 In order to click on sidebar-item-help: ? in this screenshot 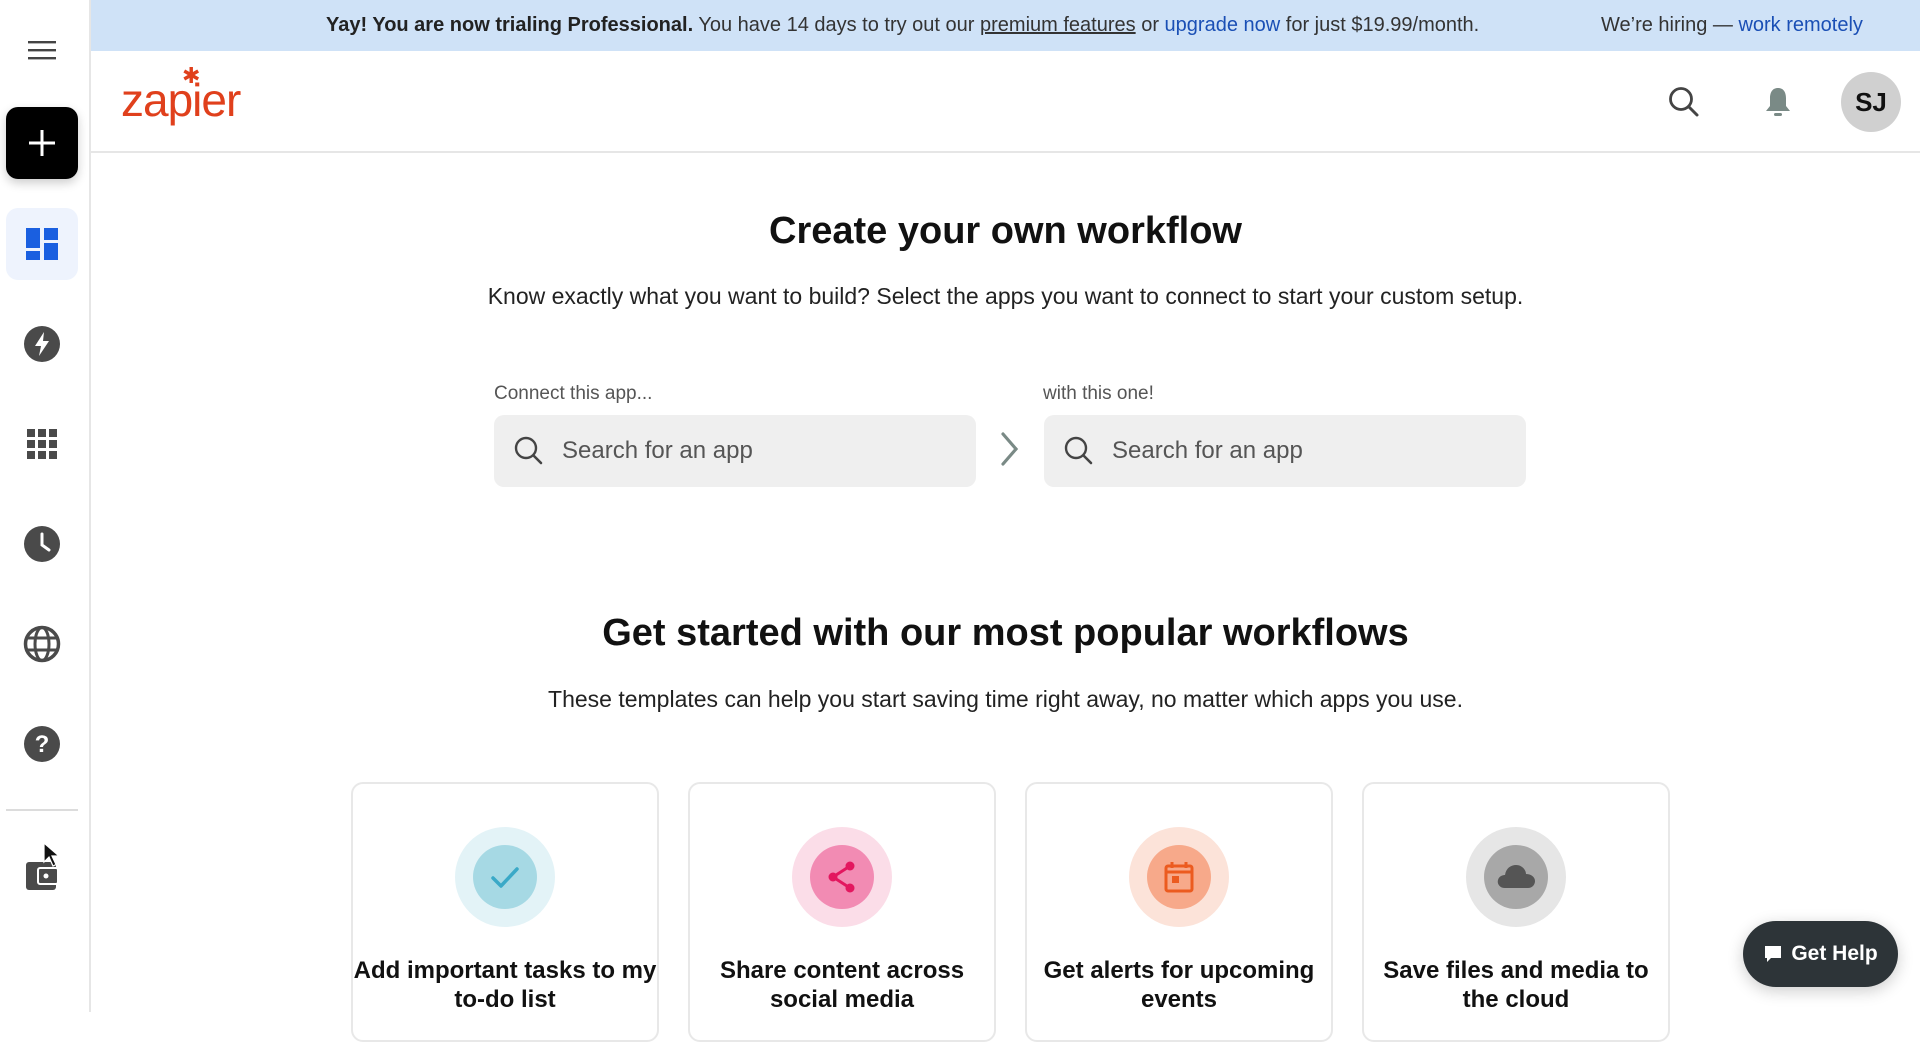, I will do `click(42, 744)`.